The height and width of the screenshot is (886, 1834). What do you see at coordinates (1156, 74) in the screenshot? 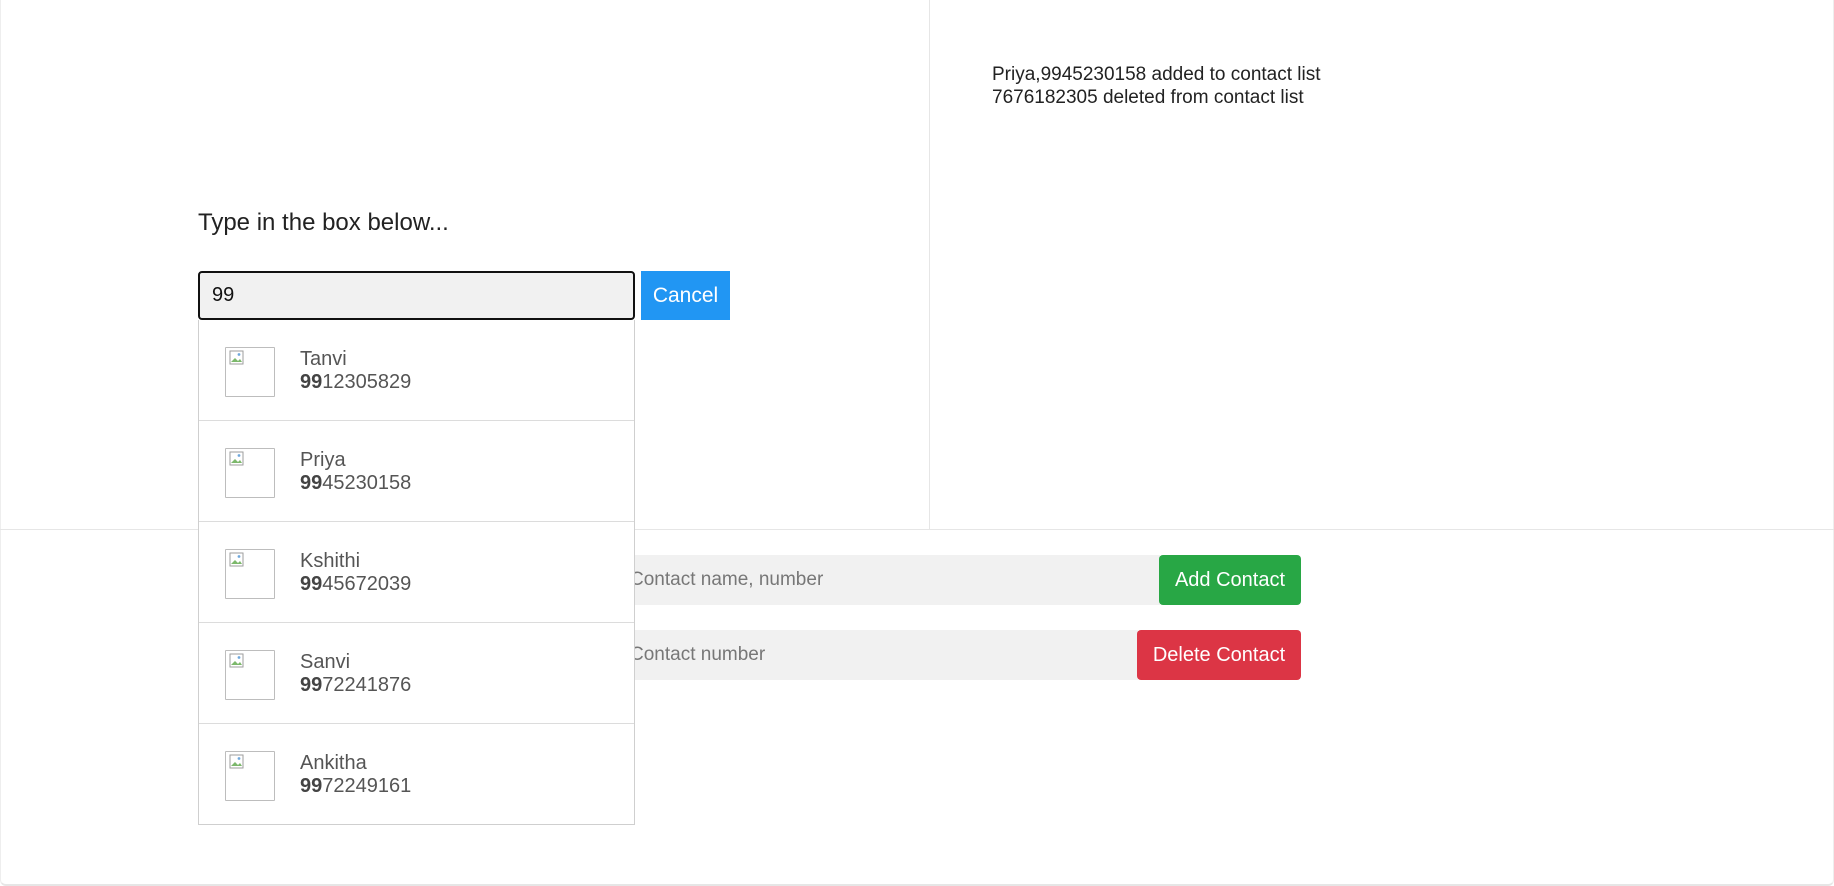
I see `log-line: Priya,9945230158 added to contact list` at bounding box center [1156, 74].